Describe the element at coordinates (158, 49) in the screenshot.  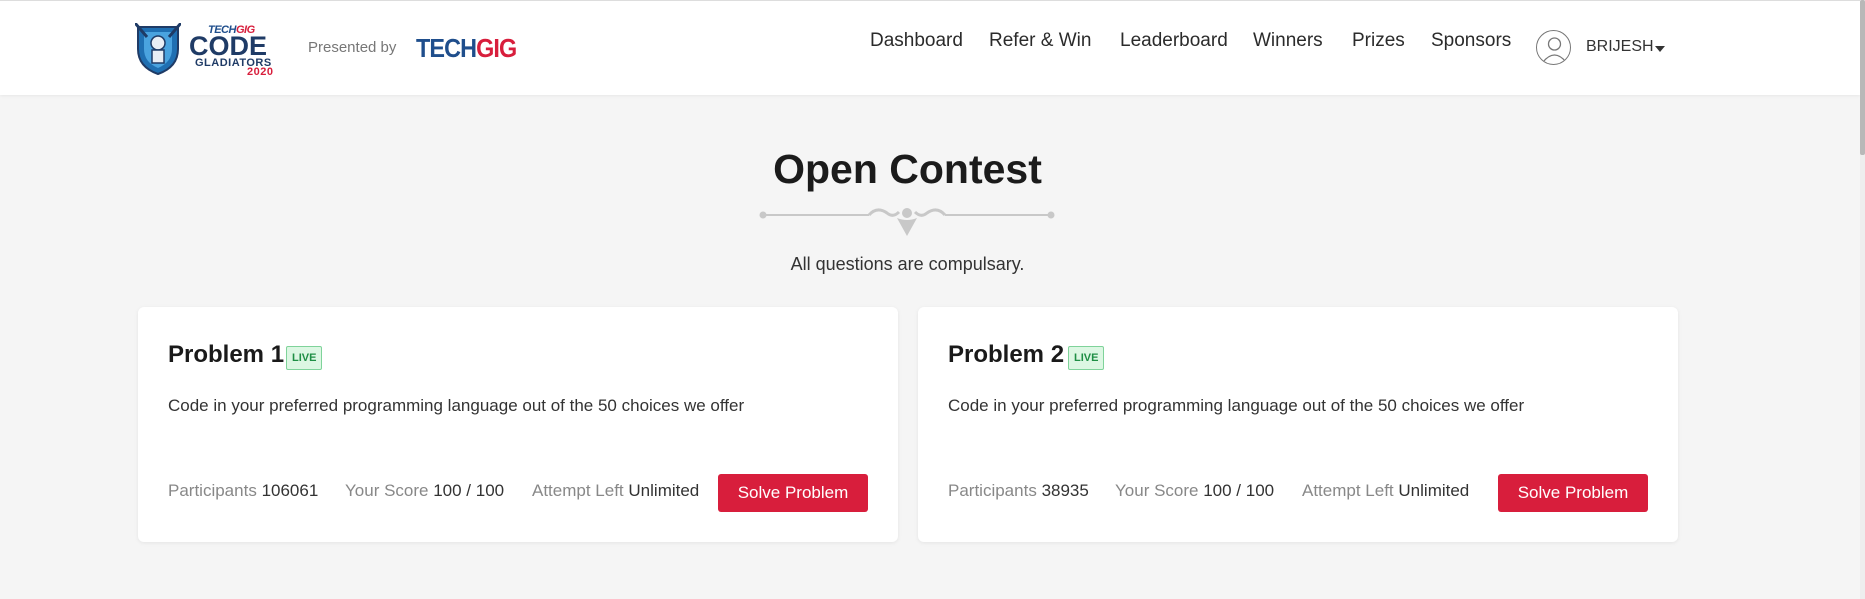
I see `gladiator-shield-icon` at that location.